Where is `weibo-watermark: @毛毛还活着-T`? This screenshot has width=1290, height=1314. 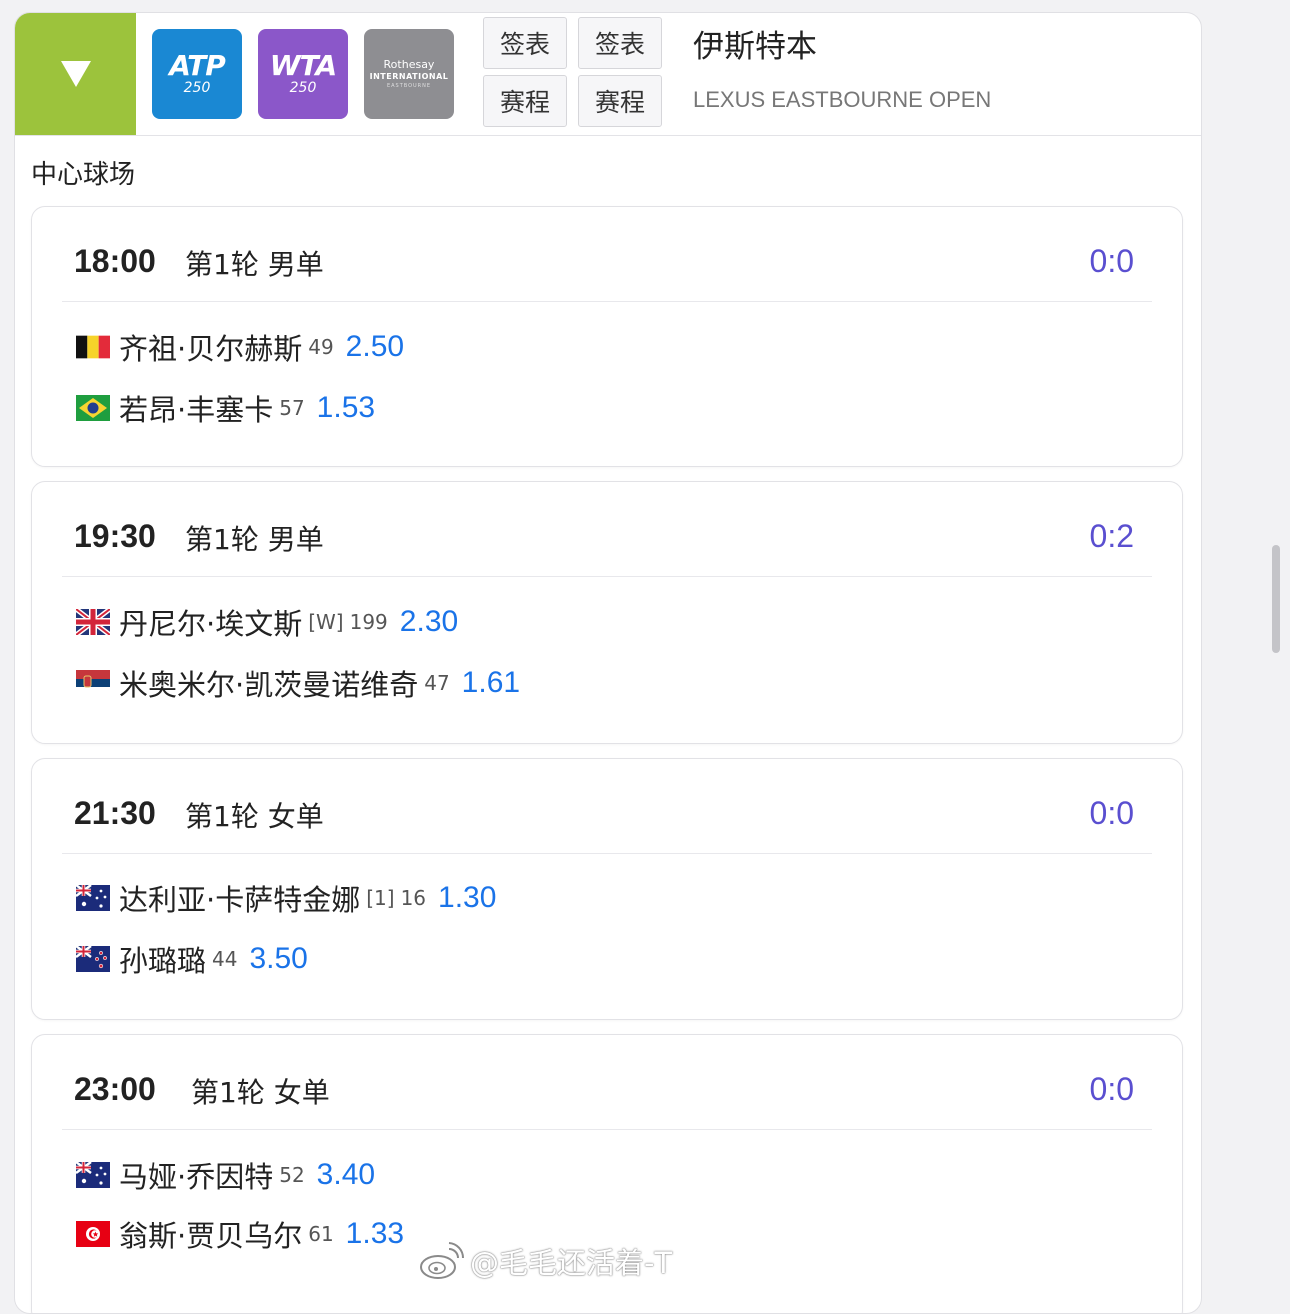
weibo-watermark: @毛毛还活着-T is located at coordinates (545, 1261).